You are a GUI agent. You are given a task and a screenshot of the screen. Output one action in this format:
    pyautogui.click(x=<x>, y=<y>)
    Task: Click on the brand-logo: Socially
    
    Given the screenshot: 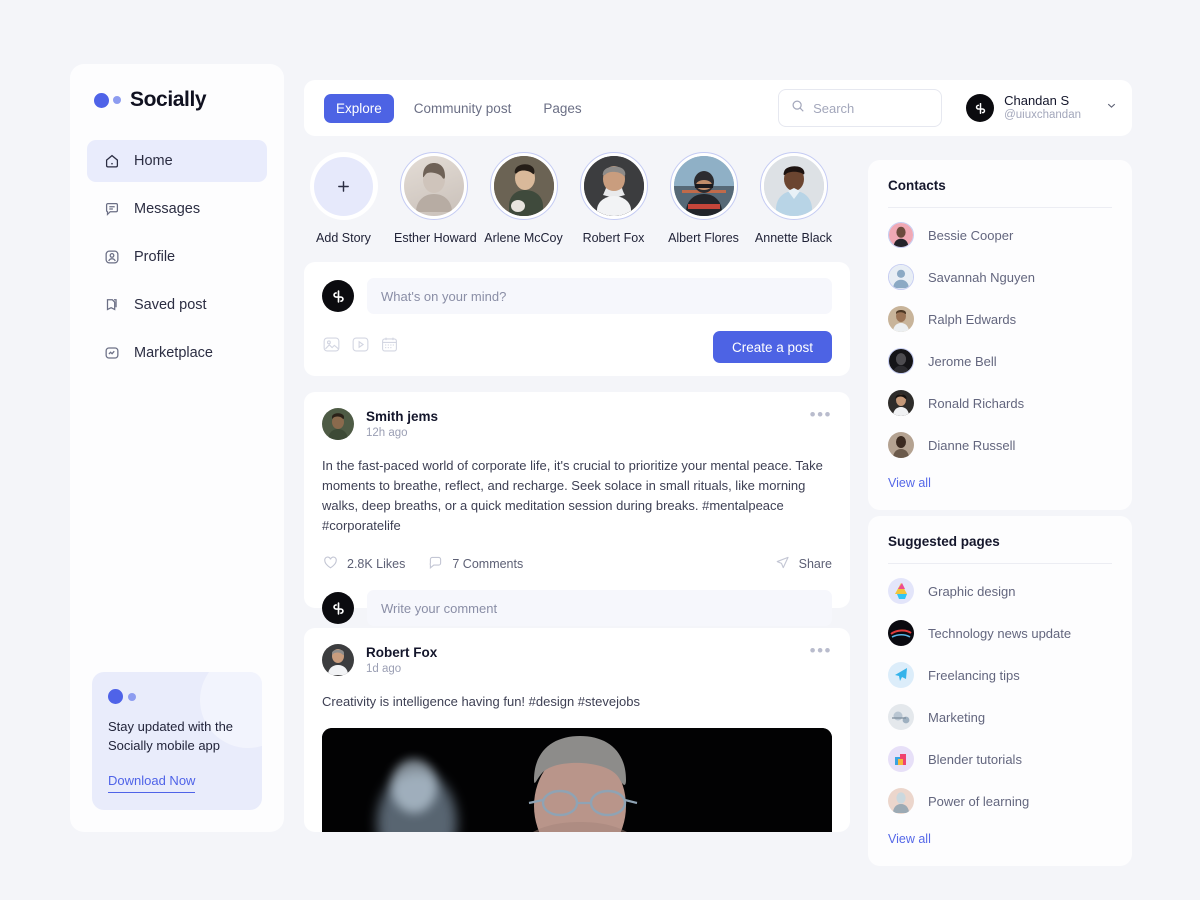 What is the action you would take?
    pyautogui.click(x=177, y=88)
    